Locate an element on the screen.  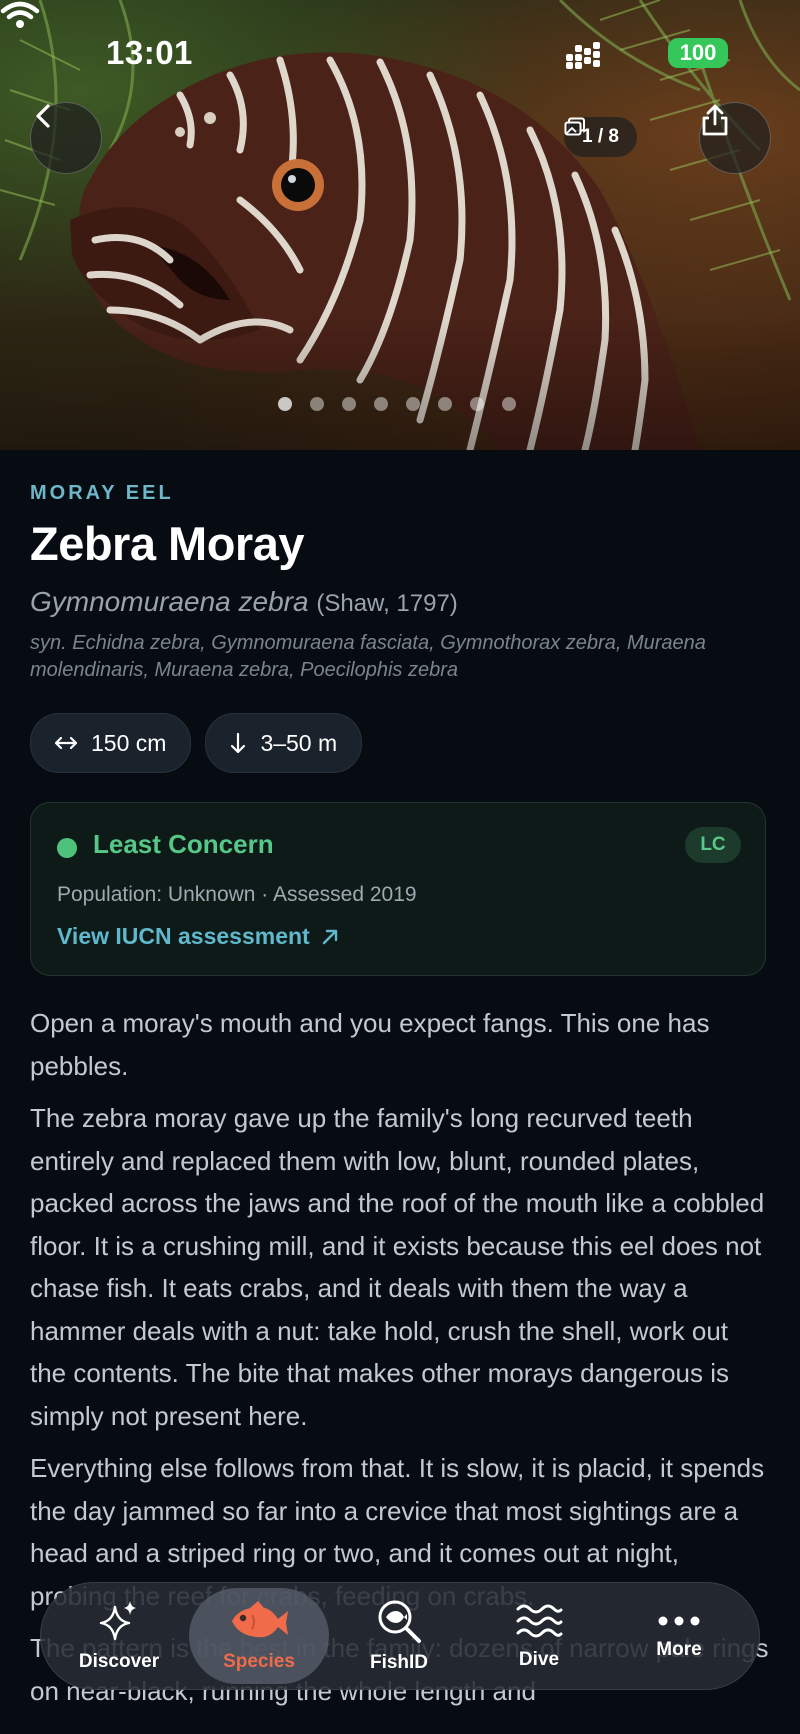
fish-icon is located at coordinates (260, 1619).